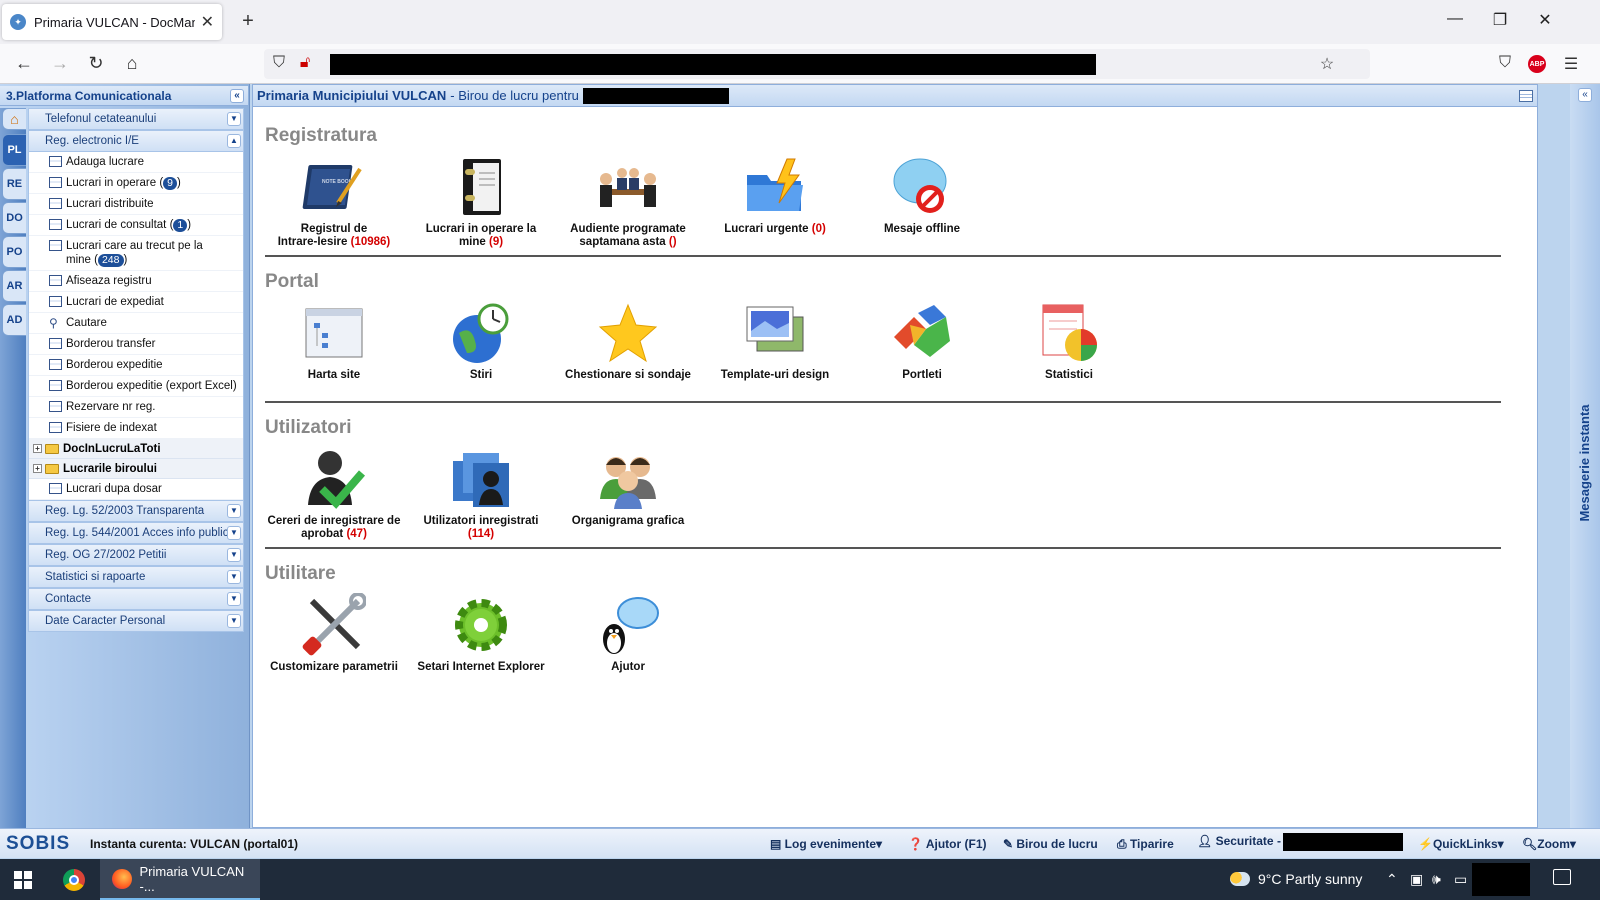 Image resolution: width=1600 pixels, height=900 pixels. Describe the element at coordinates (1296, 879) in the screenshot. I see `weather-widget: 9°C Partly sunny` at that location.